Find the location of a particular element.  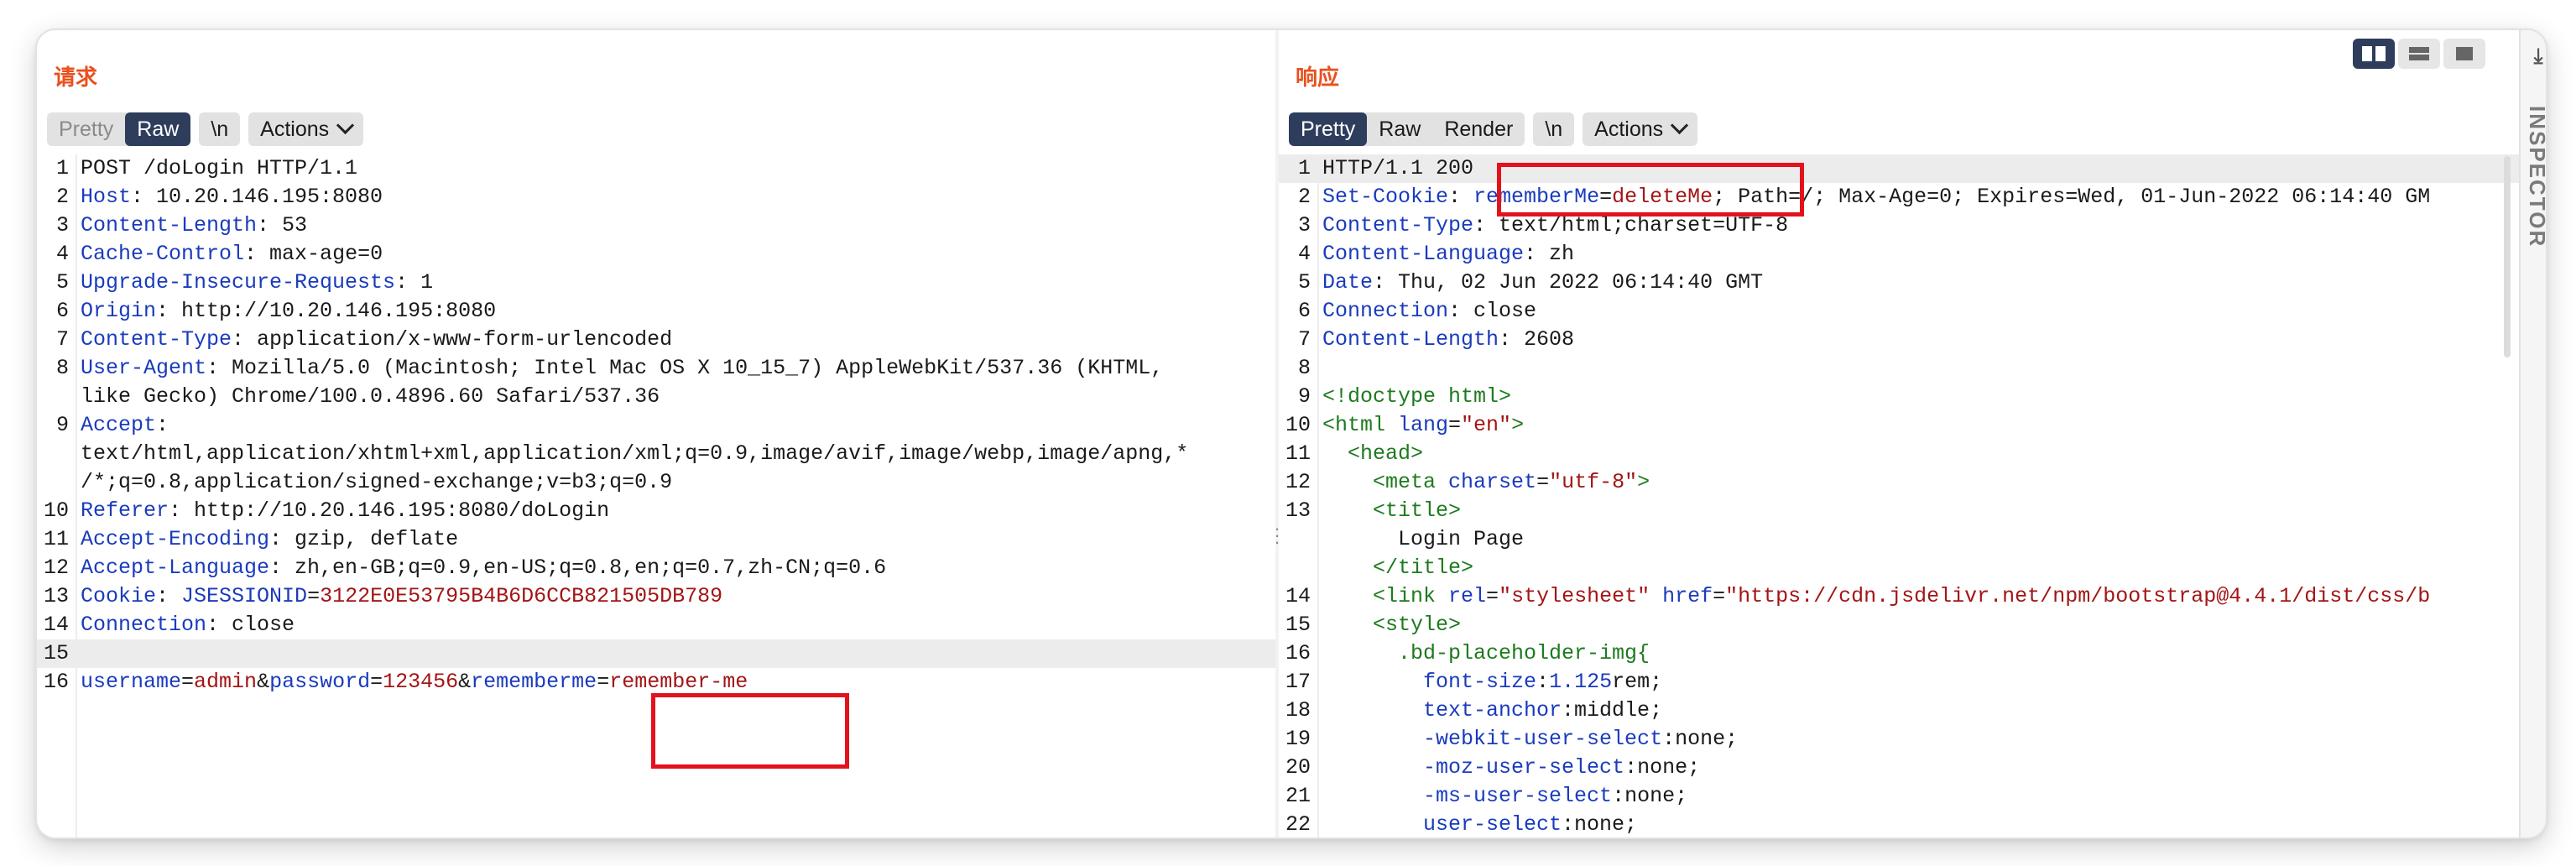

line-number: 4 is located at coordinates (1304, 254).